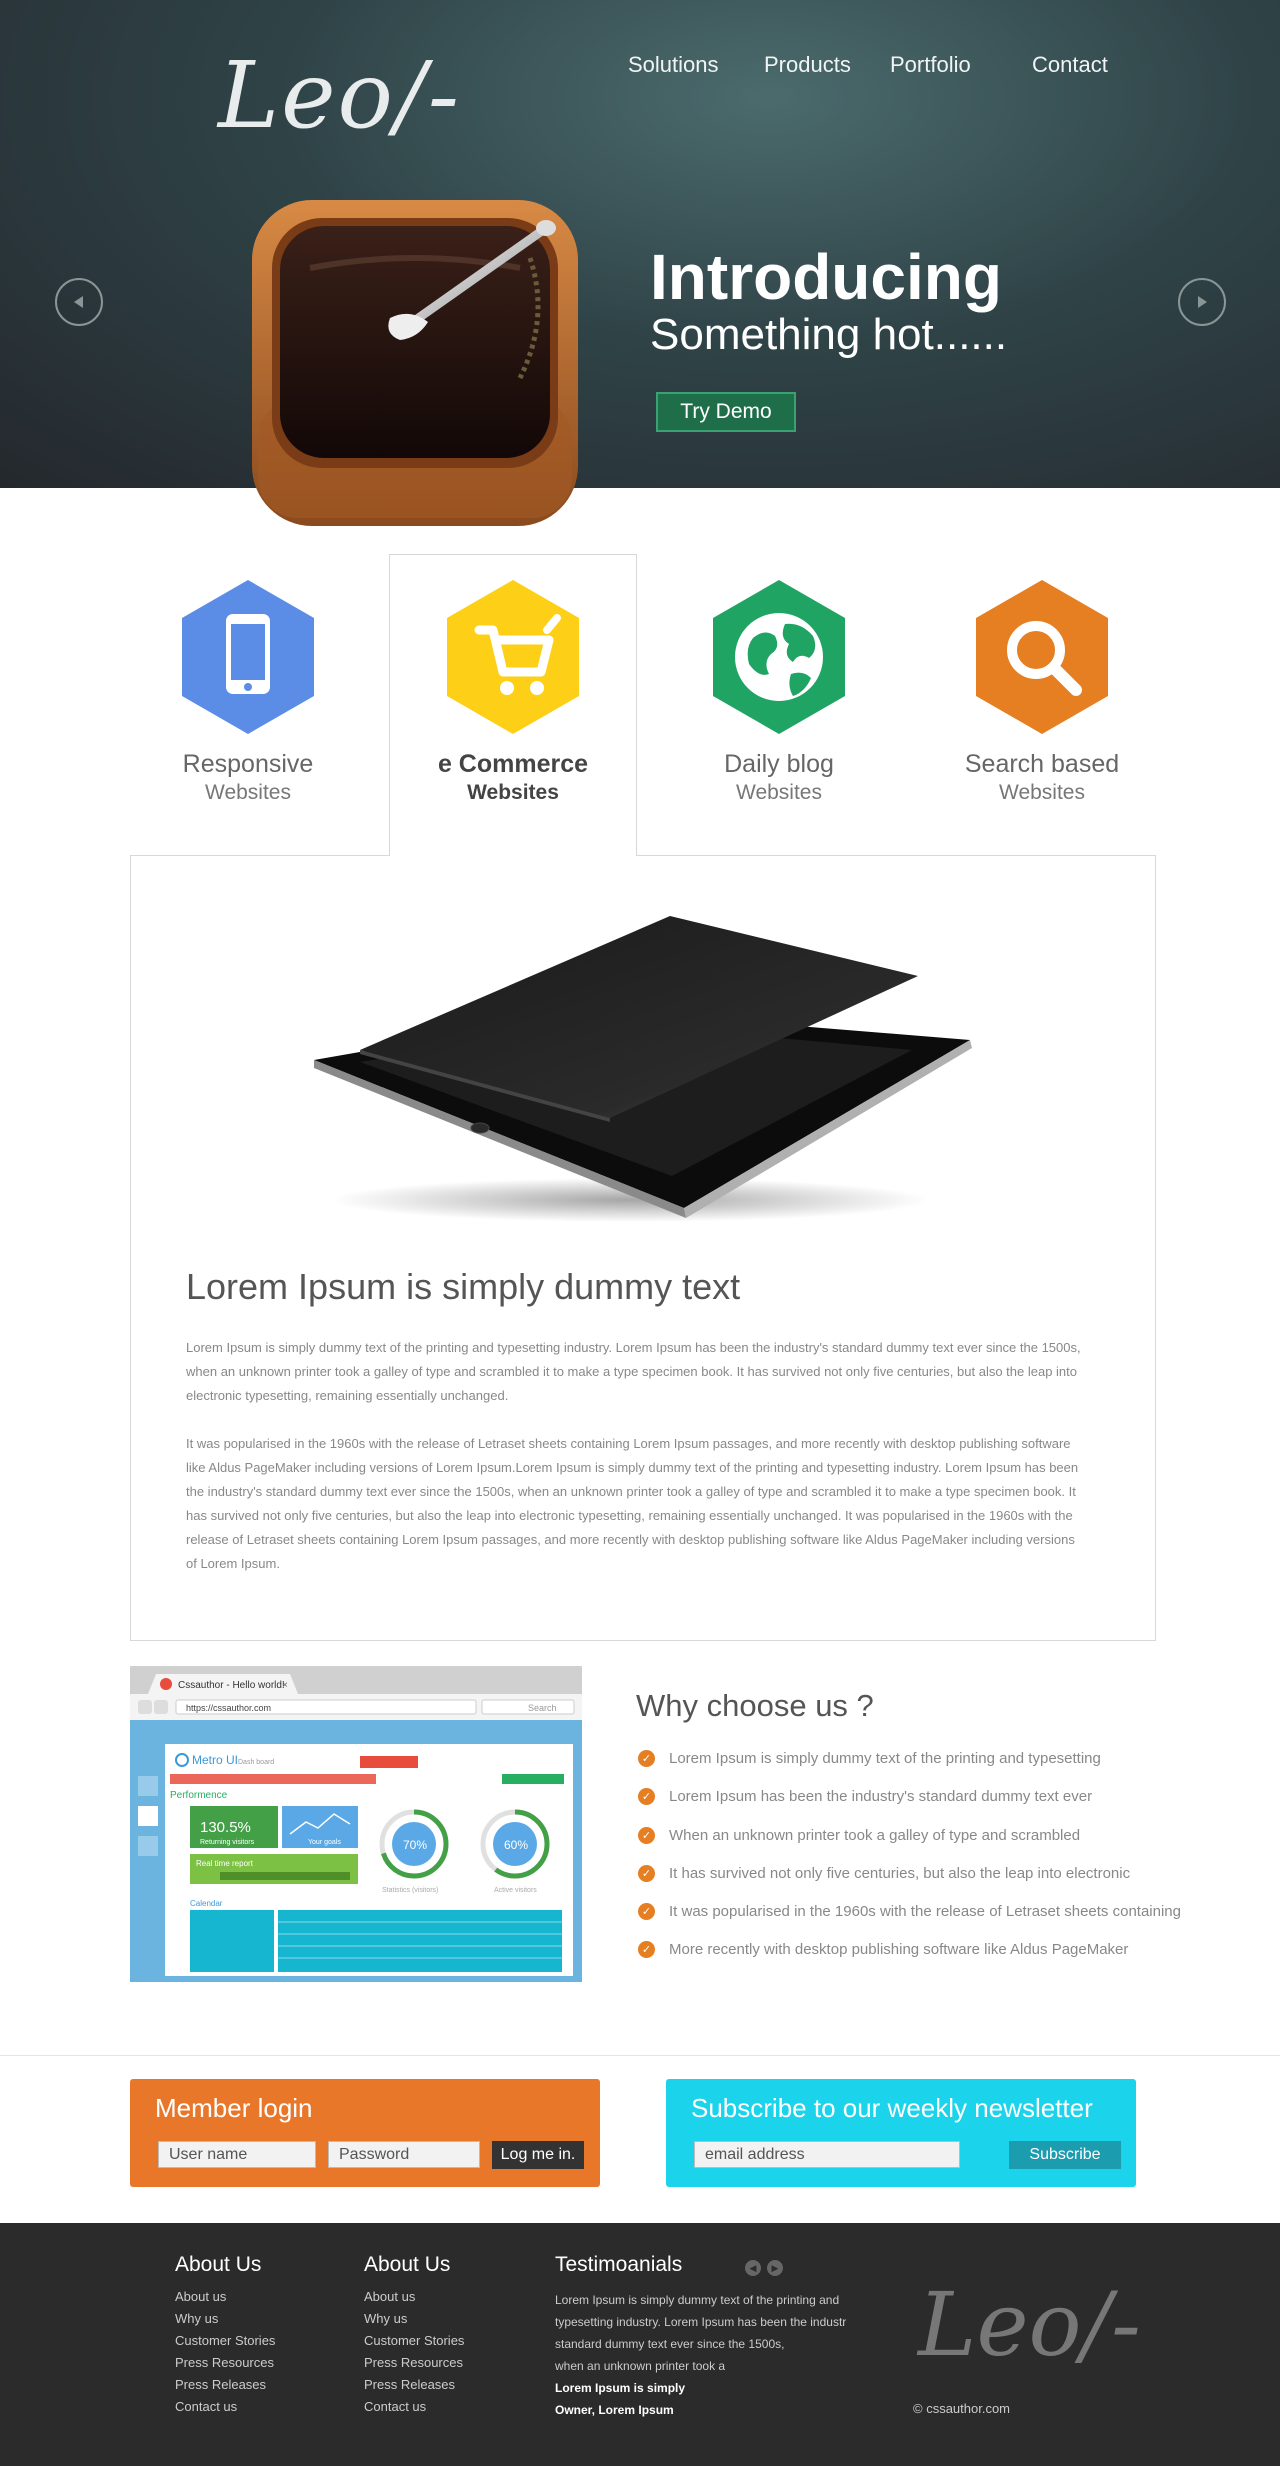 The image size is (1280, 2466). Describe the element at coordinates (237, 2154) in the screenshot. I see `username-input: User name` at that location.